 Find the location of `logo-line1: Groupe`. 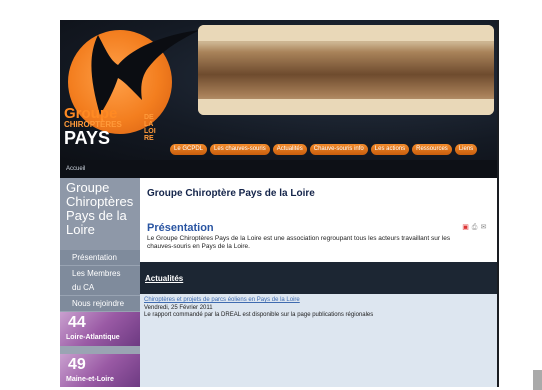

logo-line1: Groupe is located at coordinates (91, 113).